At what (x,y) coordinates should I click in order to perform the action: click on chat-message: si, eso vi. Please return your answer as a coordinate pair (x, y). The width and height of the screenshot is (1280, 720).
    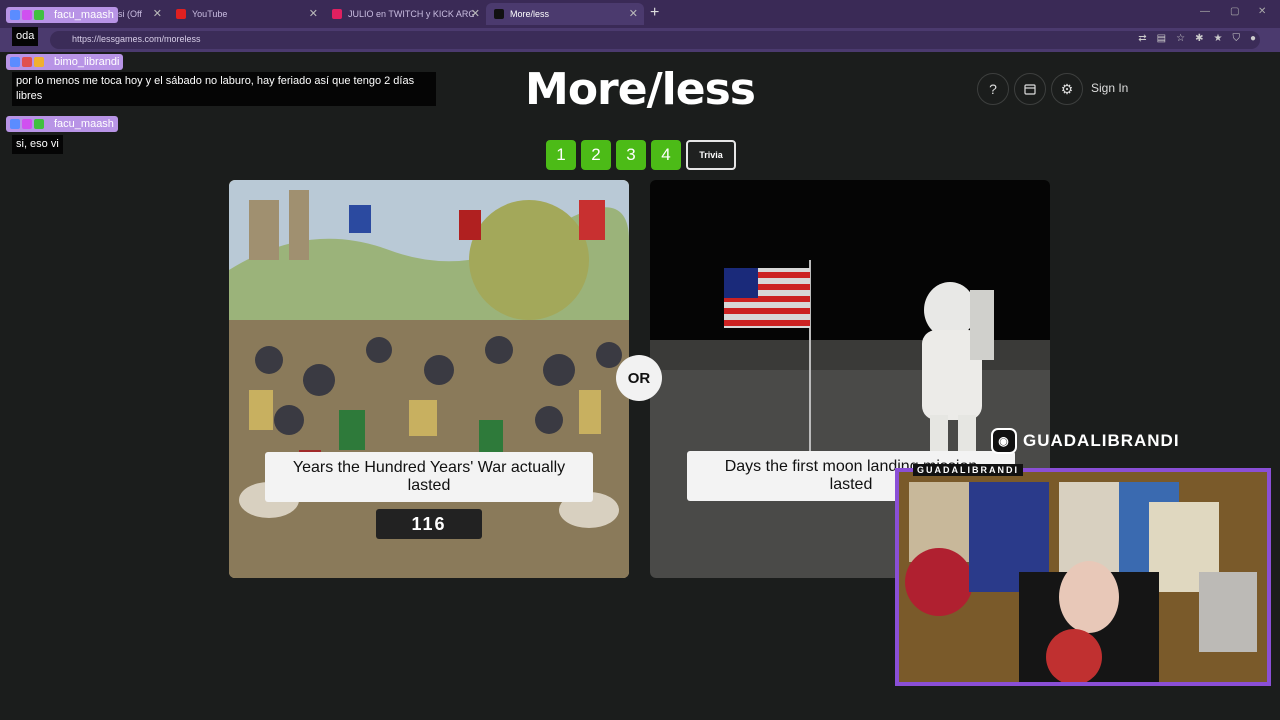
    Looking at the image, I should click on (37, 144).